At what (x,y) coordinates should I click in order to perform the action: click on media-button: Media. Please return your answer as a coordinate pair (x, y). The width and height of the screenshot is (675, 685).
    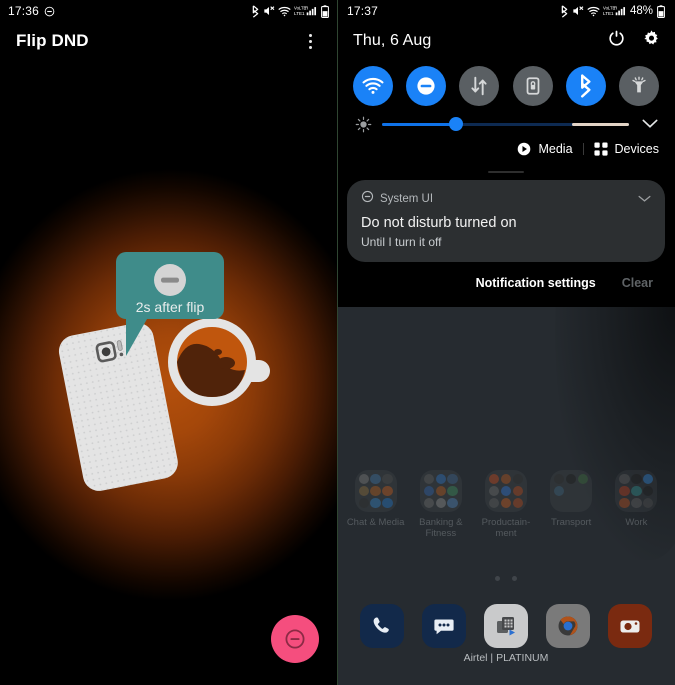
    Looking at the image, I should click on (545, 149).